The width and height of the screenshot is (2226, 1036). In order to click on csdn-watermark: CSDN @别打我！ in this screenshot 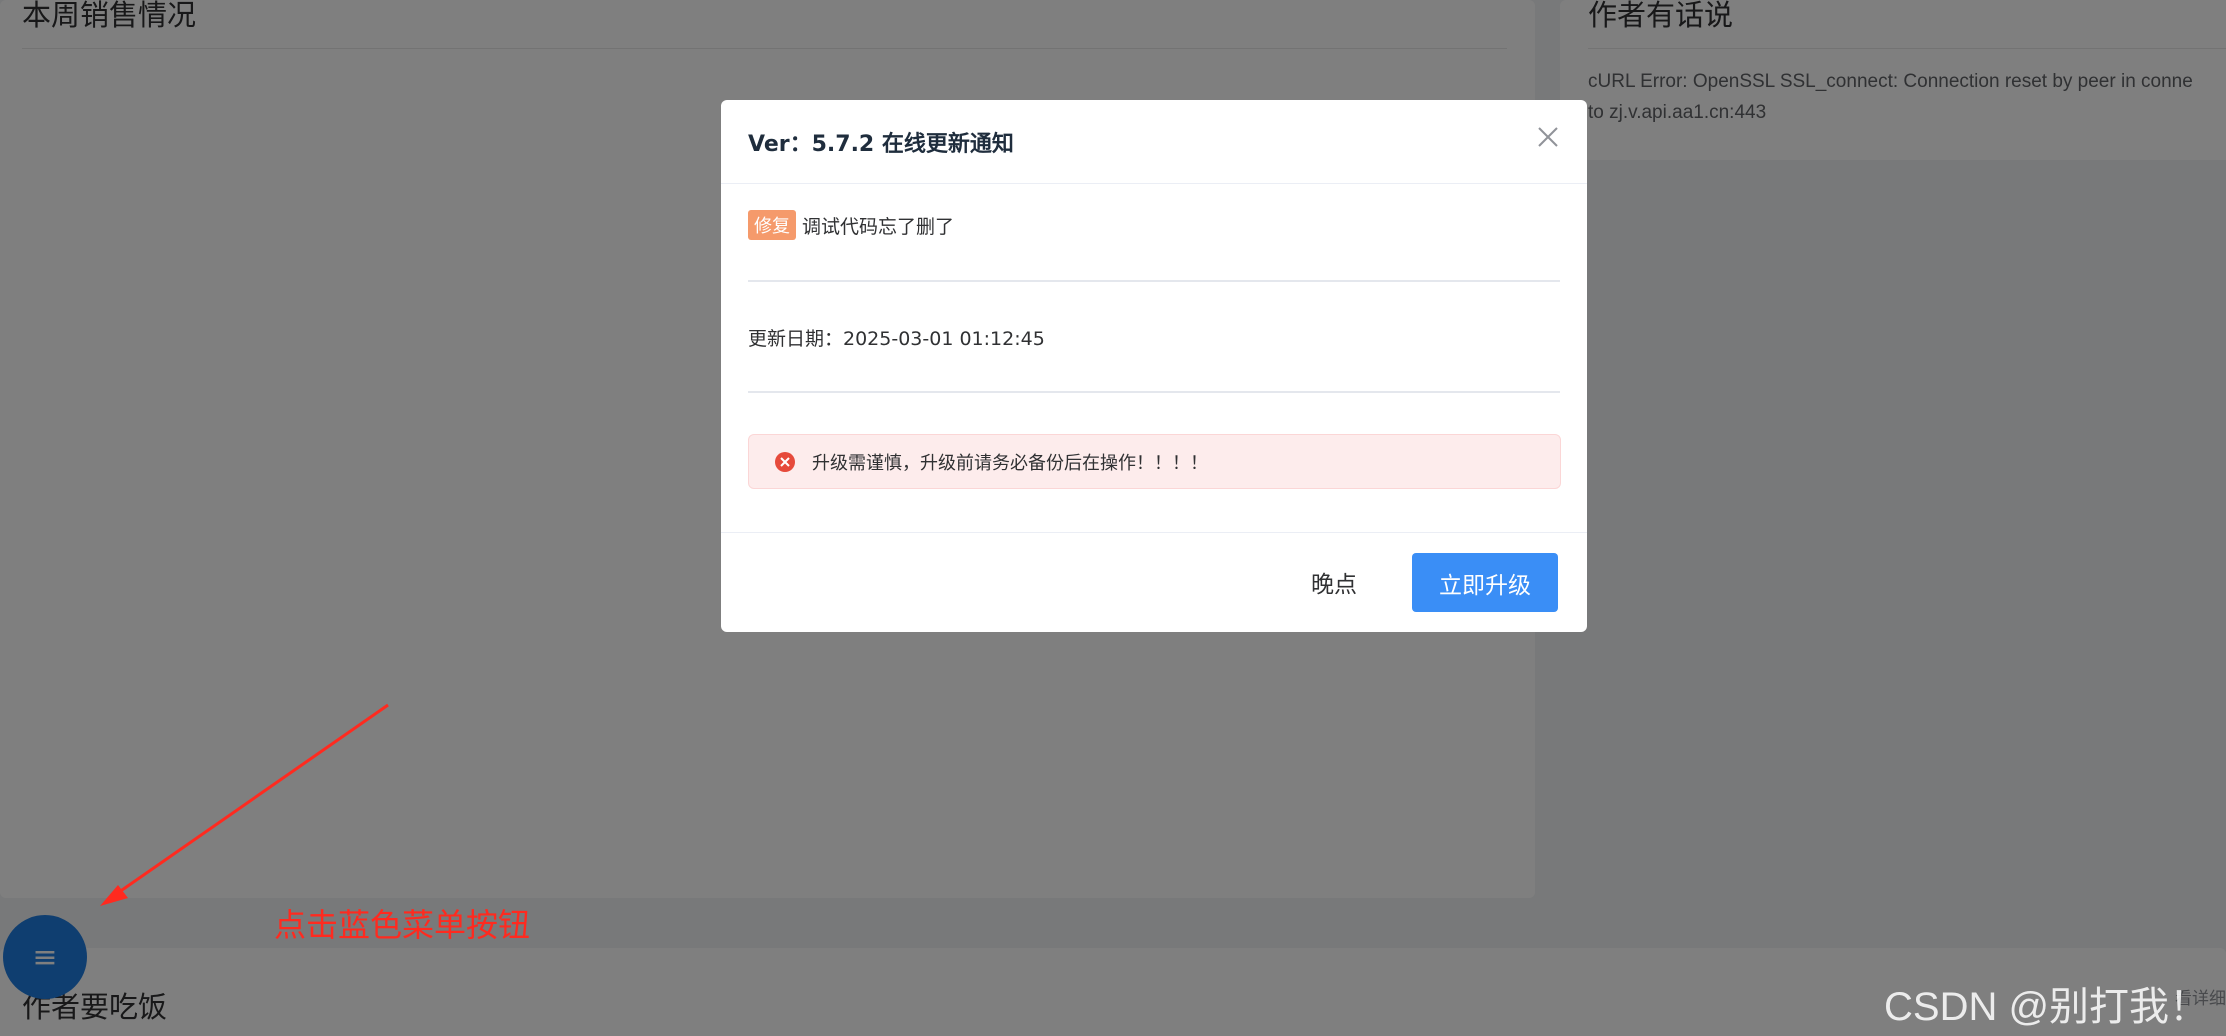, I will do `click(2047, 1007)`.